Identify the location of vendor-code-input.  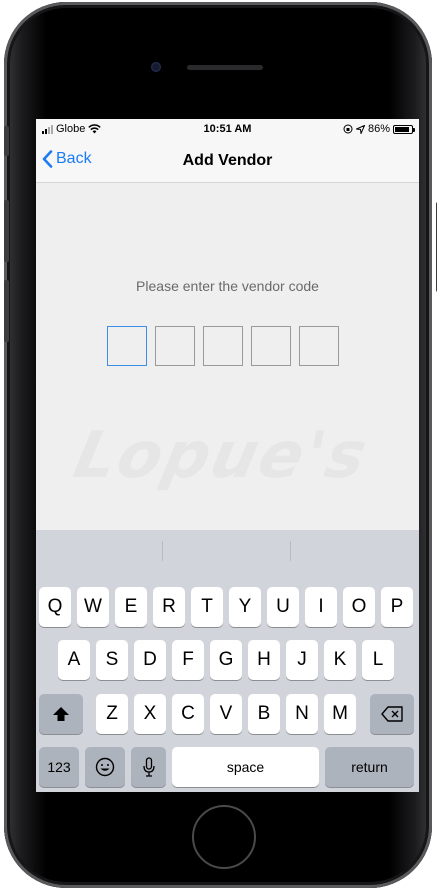
(223, 346).